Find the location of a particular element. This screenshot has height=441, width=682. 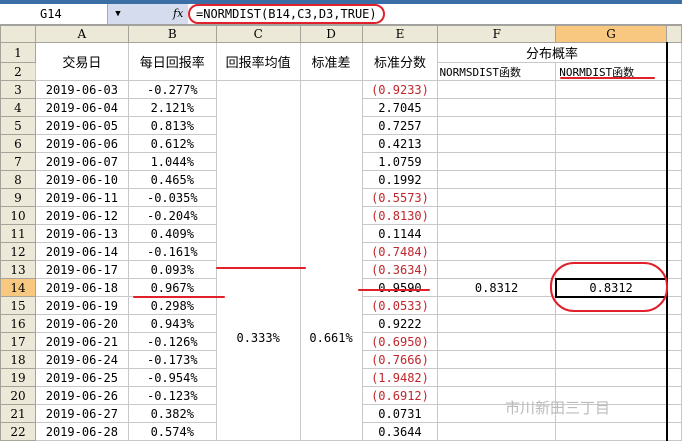

cell-date: 2019-06-28 is located at coordinates (81, 431).